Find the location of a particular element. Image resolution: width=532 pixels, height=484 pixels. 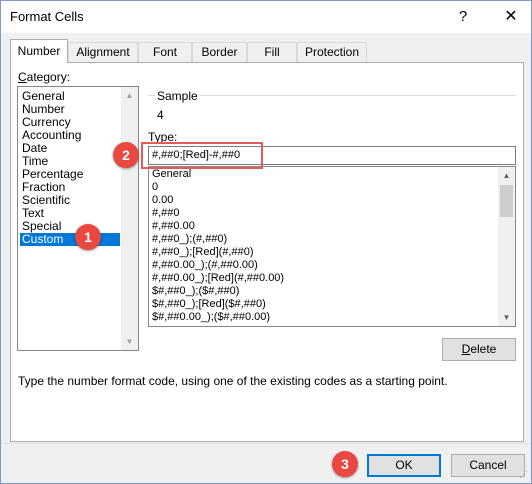

annotation-badge-3: 3 is located at coordinates (345, 464).